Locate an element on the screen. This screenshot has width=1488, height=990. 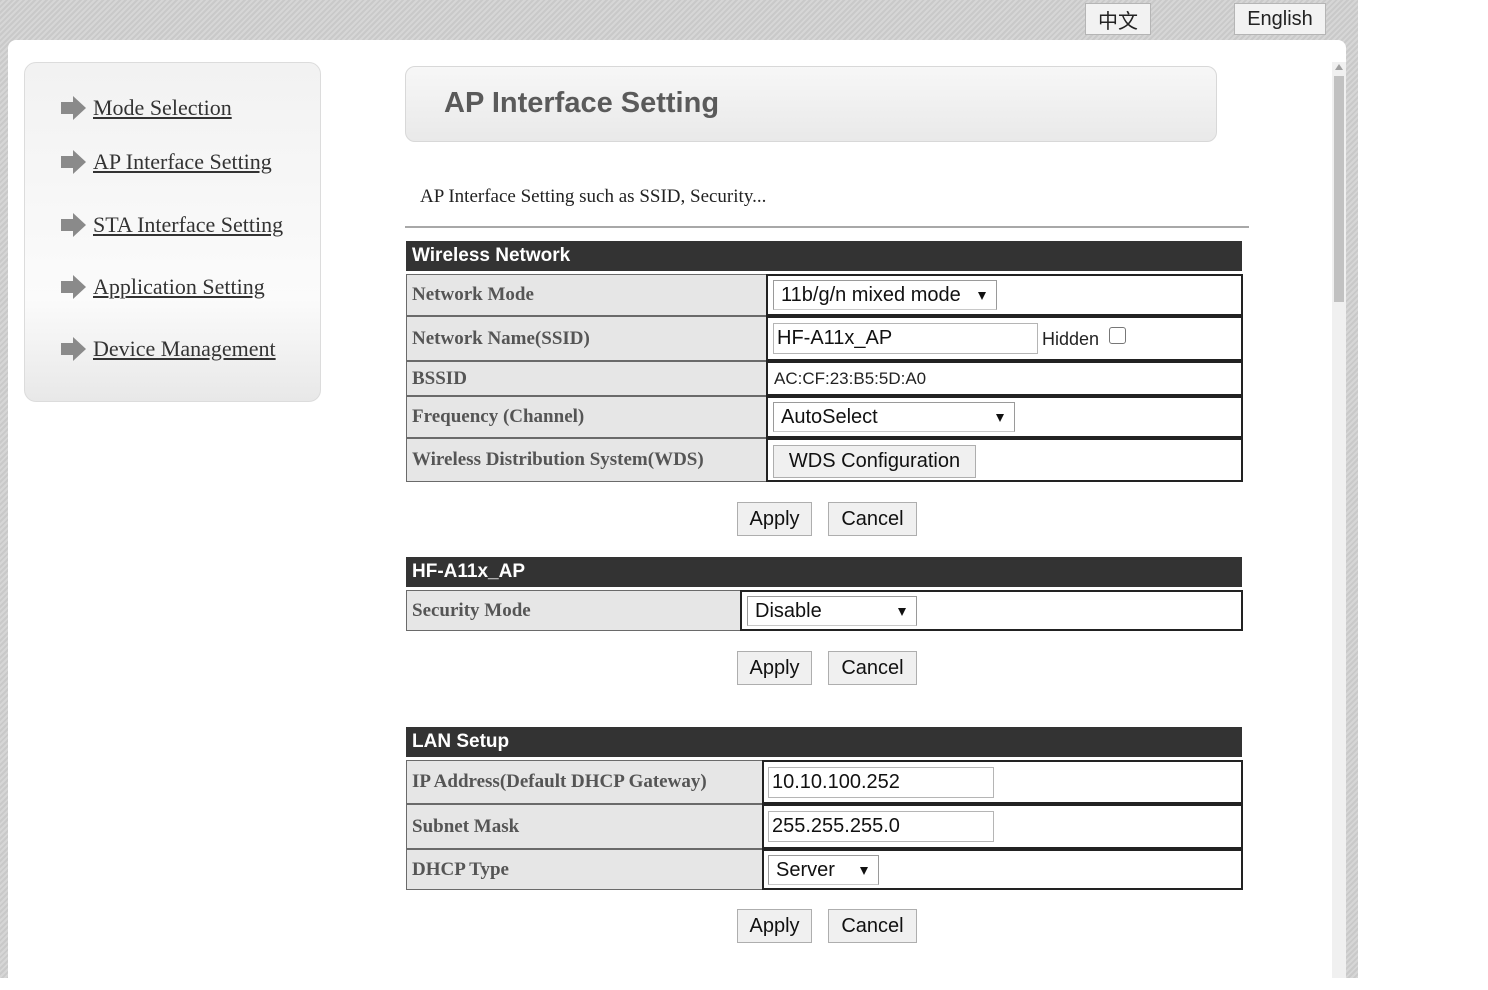
ip-address-input: 10.10.100.252 is located at coordinates (881, 782).